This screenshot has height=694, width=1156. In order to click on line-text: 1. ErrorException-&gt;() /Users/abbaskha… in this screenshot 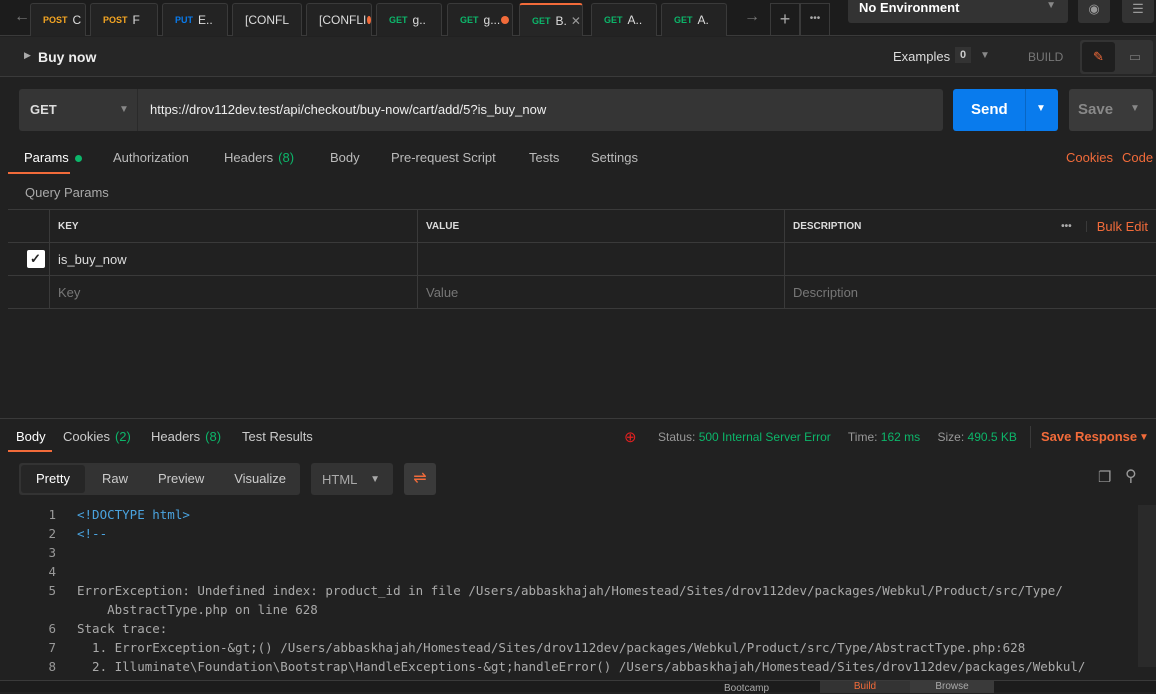, I will do `click(551, 647)`.